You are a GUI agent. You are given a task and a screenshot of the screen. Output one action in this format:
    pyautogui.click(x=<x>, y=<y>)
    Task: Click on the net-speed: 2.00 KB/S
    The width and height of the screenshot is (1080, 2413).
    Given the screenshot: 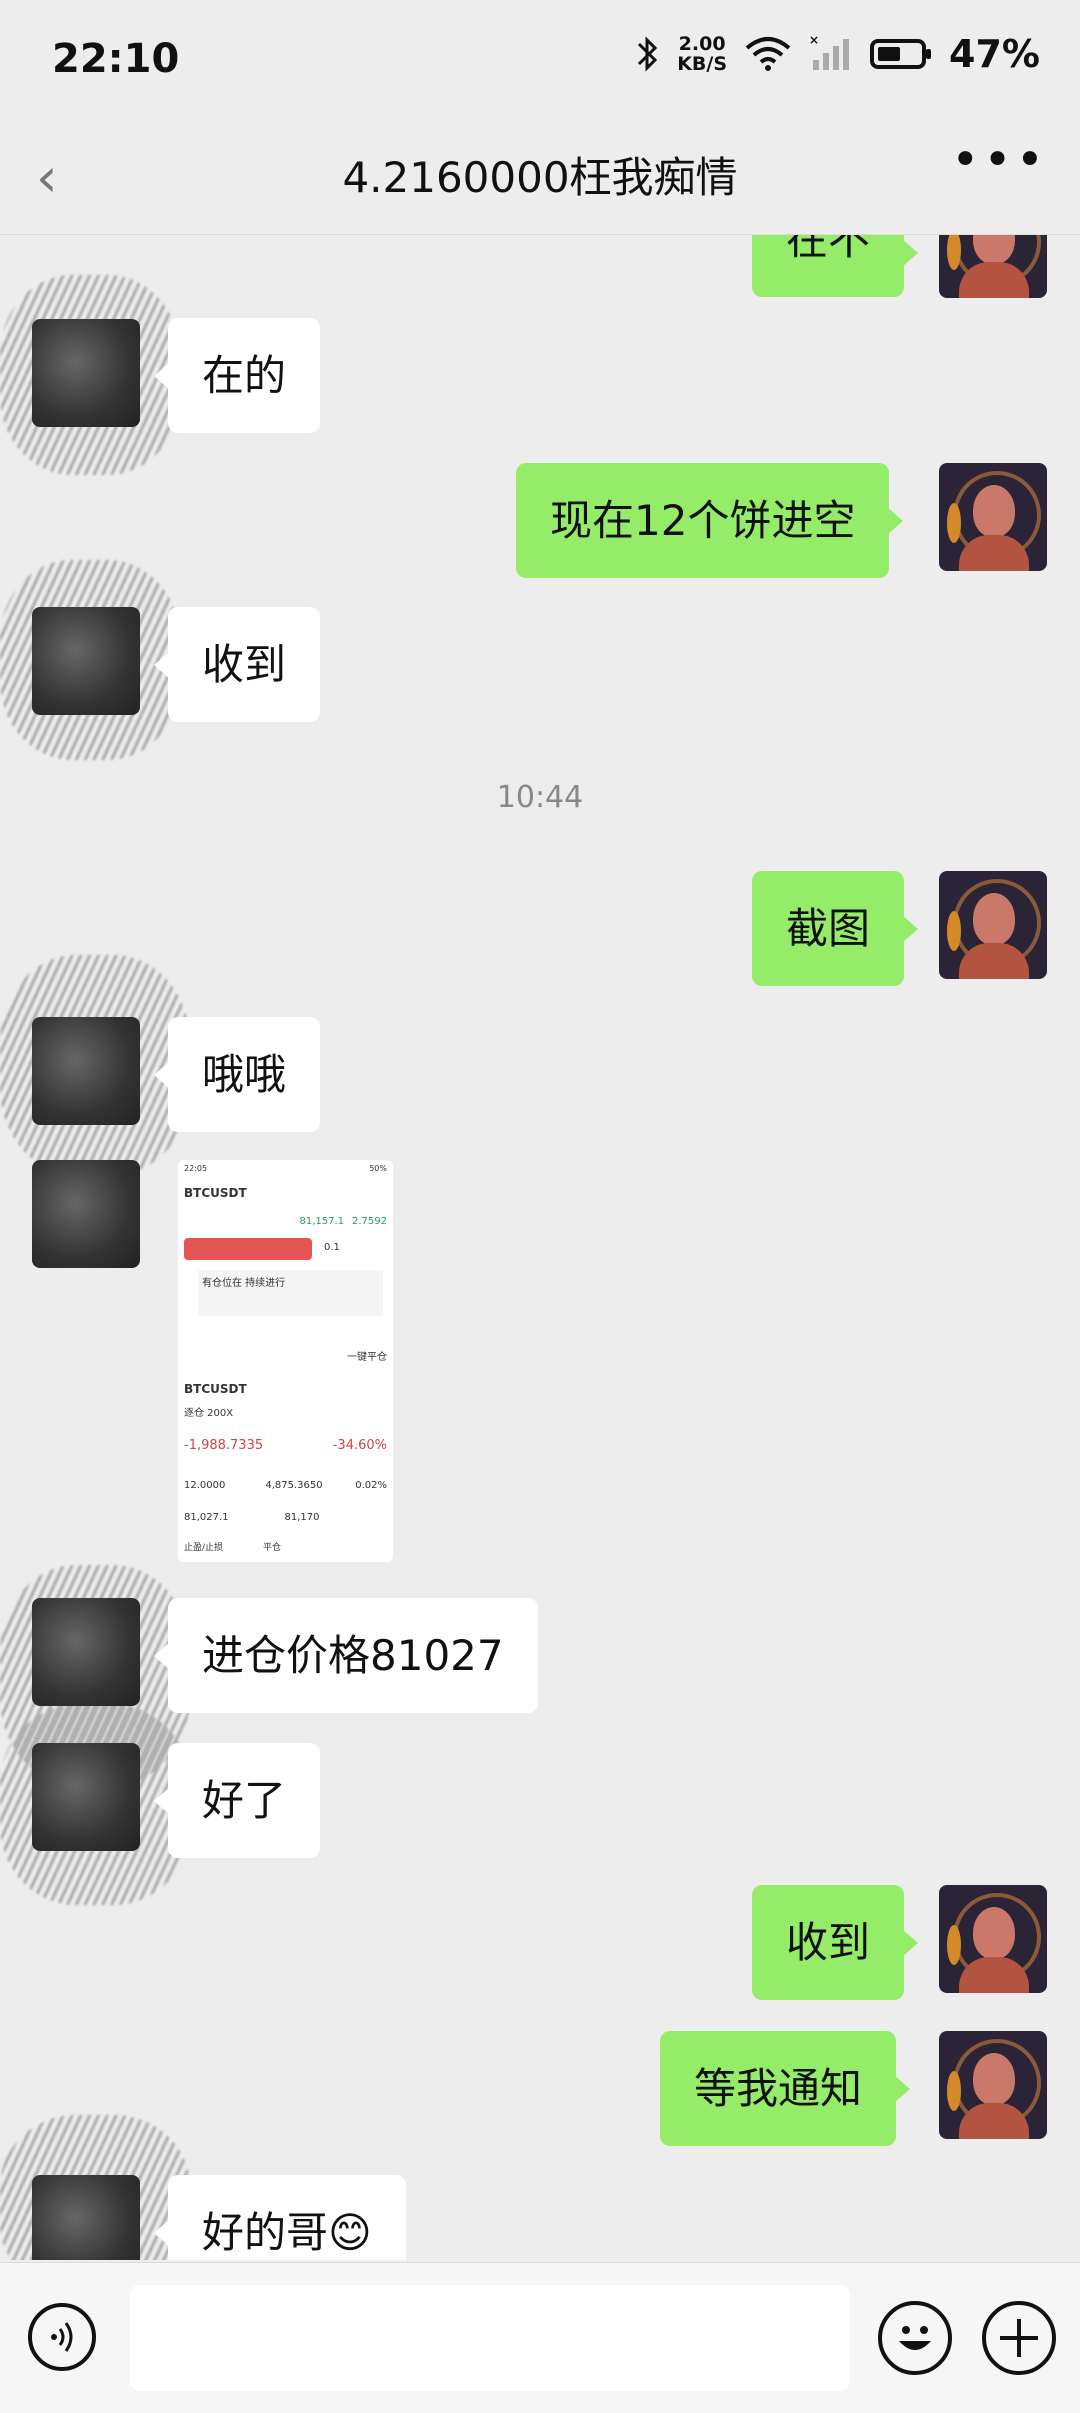 What is the action you would take?
    pyautogui.click(x=702, y=54)
    